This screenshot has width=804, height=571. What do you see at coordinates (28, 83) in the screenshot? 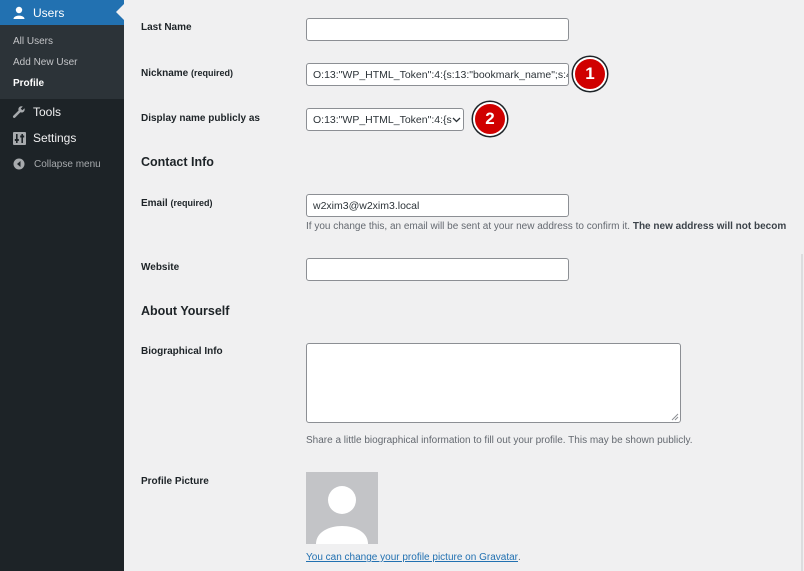
I see `submenu-profile: Profile` at bounding box center [28, 83].